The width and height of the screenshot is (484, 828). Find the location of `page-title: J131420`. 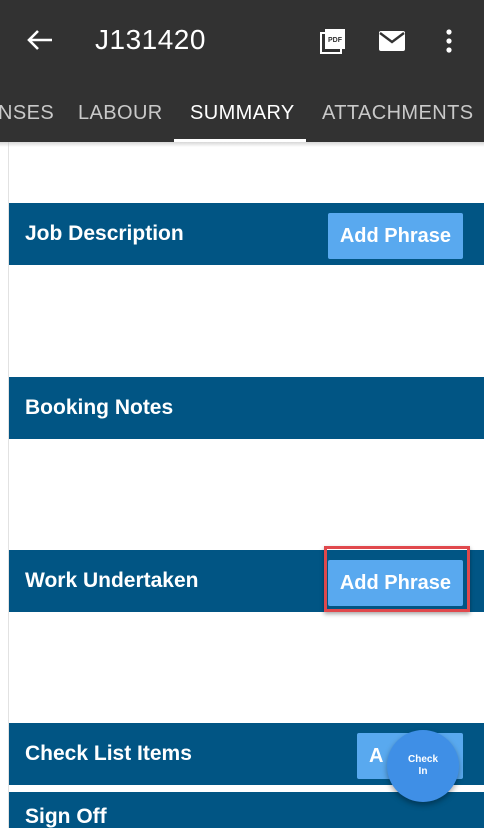

page-title: J131420 is located at coordinates (150, 39).